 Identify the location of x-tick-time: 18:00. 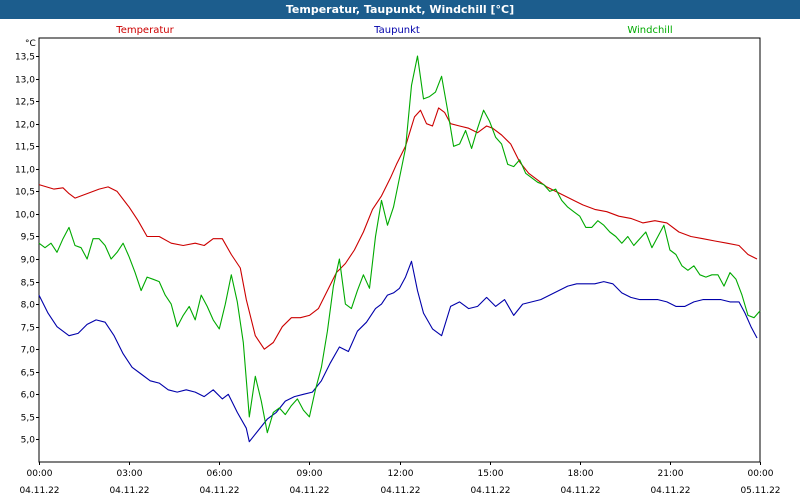
(581, 474).